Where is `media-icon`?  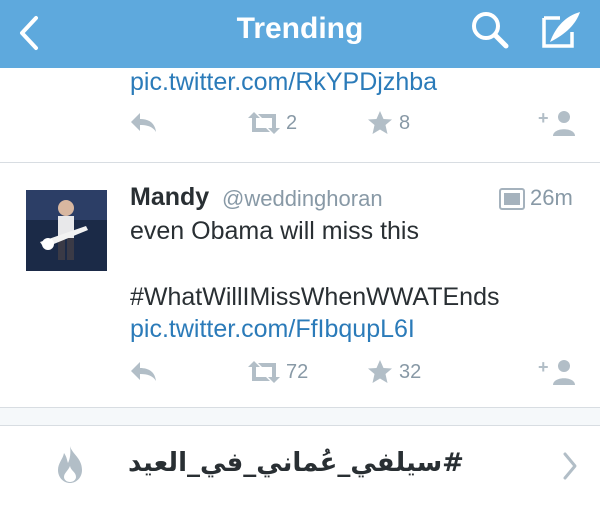 media-icon is located at coordinates (512, 199).